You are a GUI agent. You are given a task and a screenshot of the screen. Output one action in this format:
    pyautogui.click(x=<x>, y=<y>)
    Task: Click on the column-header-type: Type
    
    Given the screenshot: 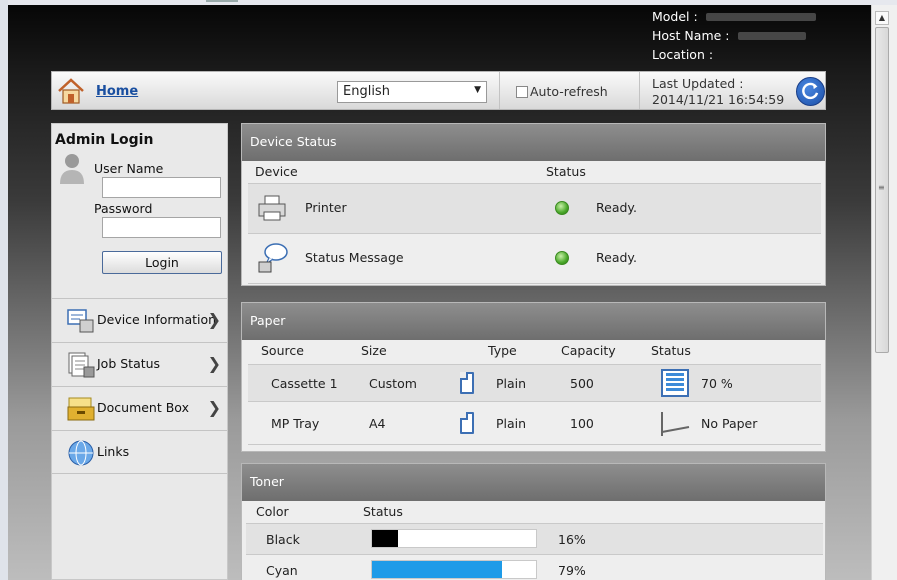 What is the action you would take?
    pyautogui.click(x=502, y=350)
    